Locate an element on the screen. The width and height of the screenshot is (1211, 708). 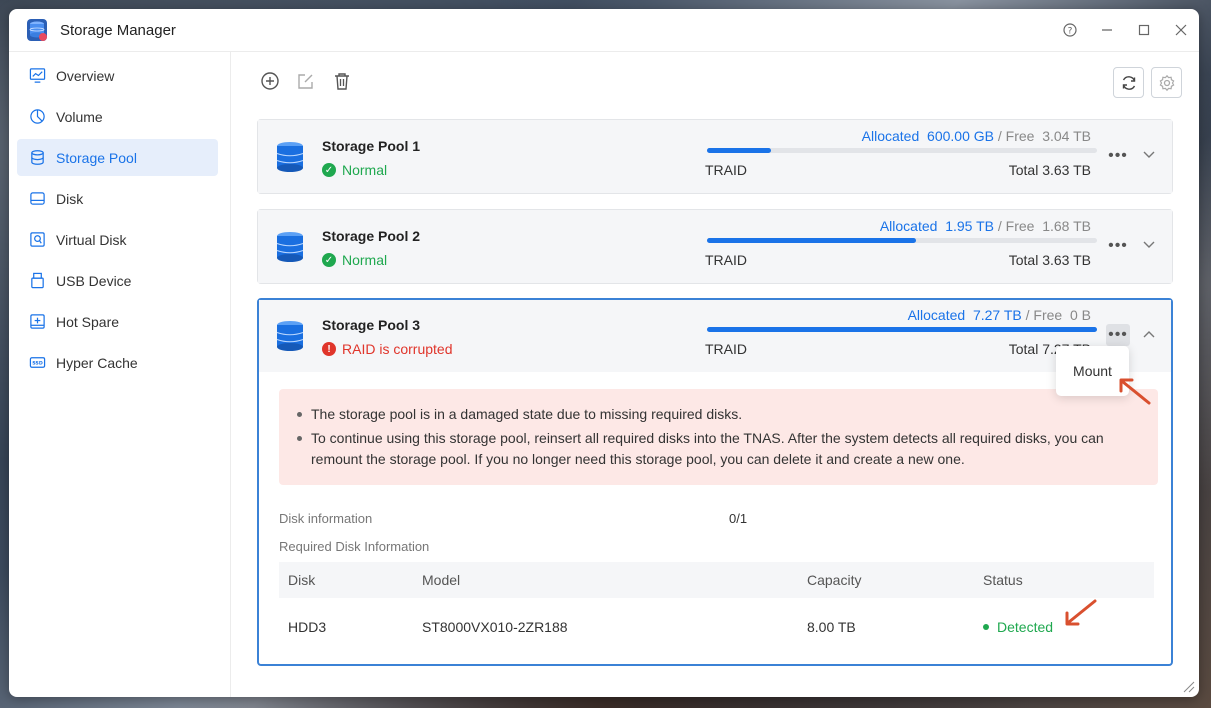
create-pool-button is located at coordinates (270, 81).